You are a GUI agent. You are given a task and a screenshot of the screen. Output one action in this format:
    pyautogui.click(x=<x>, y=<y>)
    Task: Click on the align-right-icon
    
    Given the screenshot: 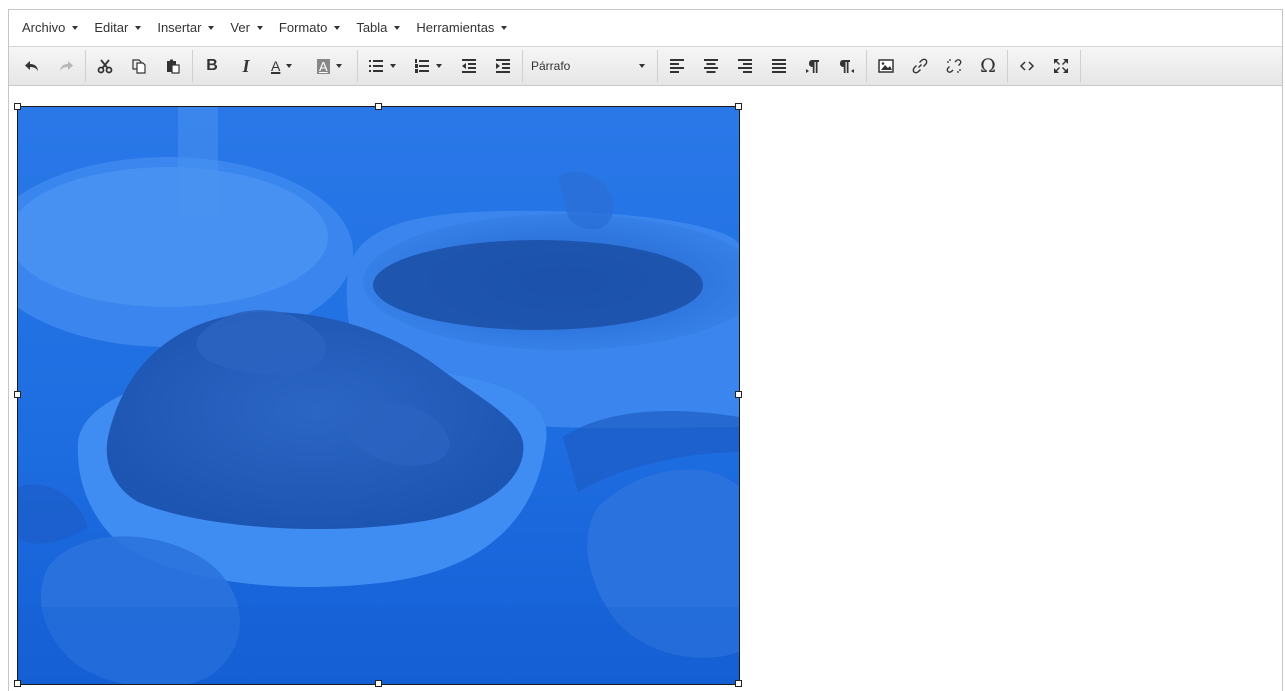 What is the action you would take?
    pyautogui.click(x=745, y=66)
    